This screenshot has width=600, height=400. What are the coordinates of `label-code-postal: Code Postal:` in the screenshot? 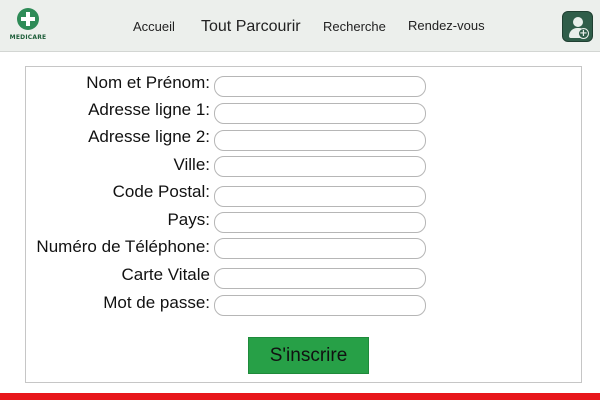 It's located at (161, 191).